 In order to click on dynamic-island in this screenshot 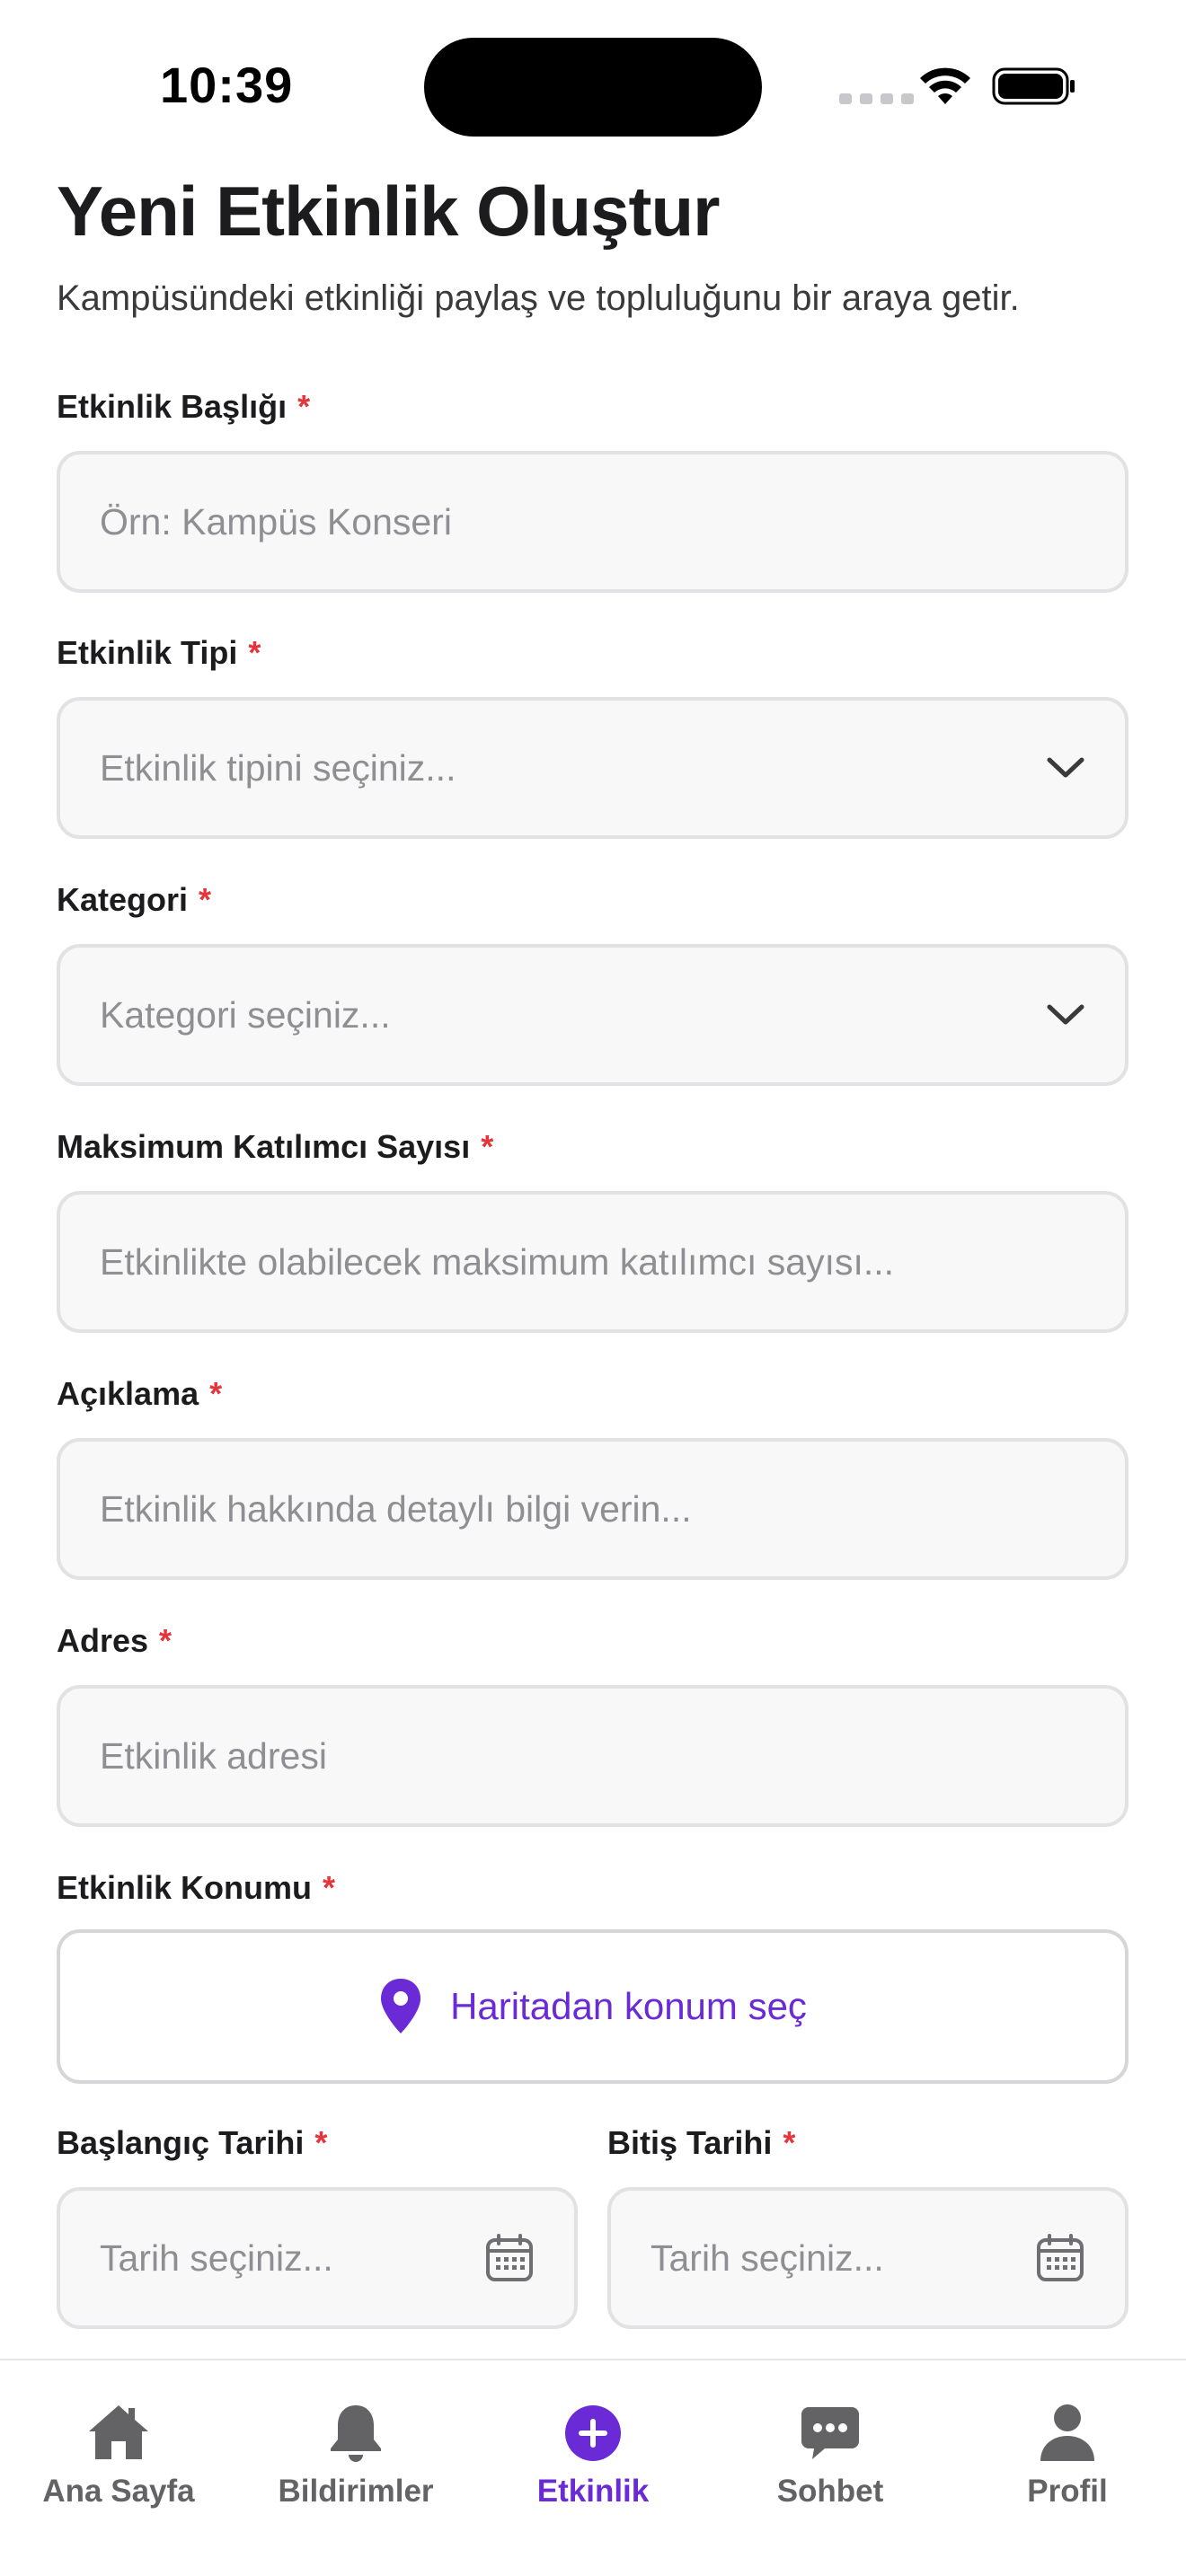, I will do `click(593, 87)`.